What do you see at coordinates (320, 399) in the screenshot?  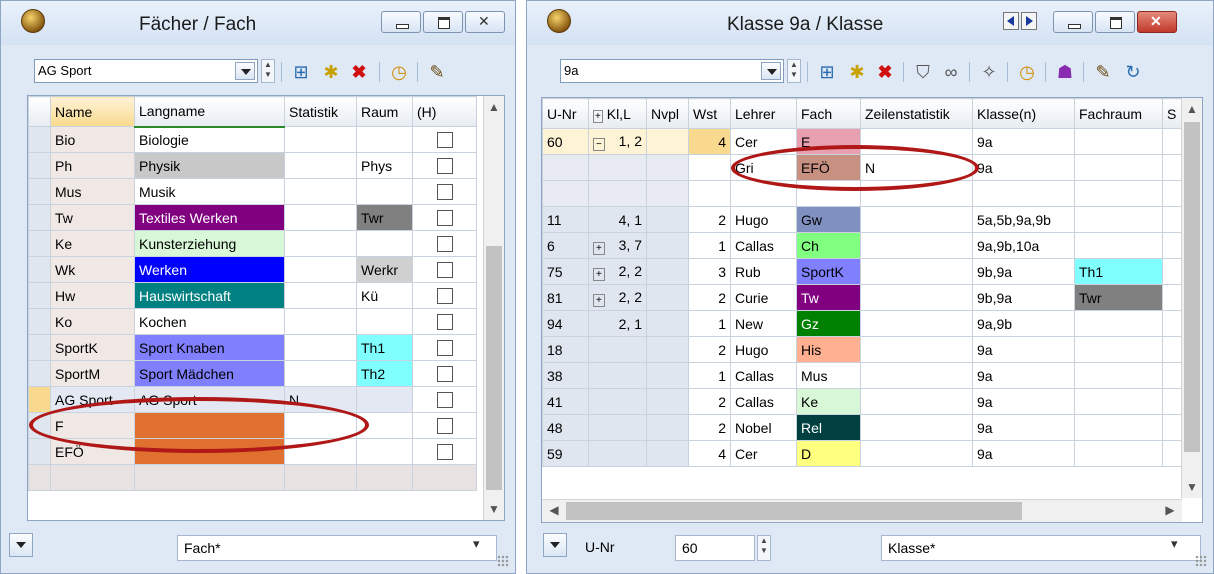 I see `cell-statistik: N` at bounding box center [320, 399].